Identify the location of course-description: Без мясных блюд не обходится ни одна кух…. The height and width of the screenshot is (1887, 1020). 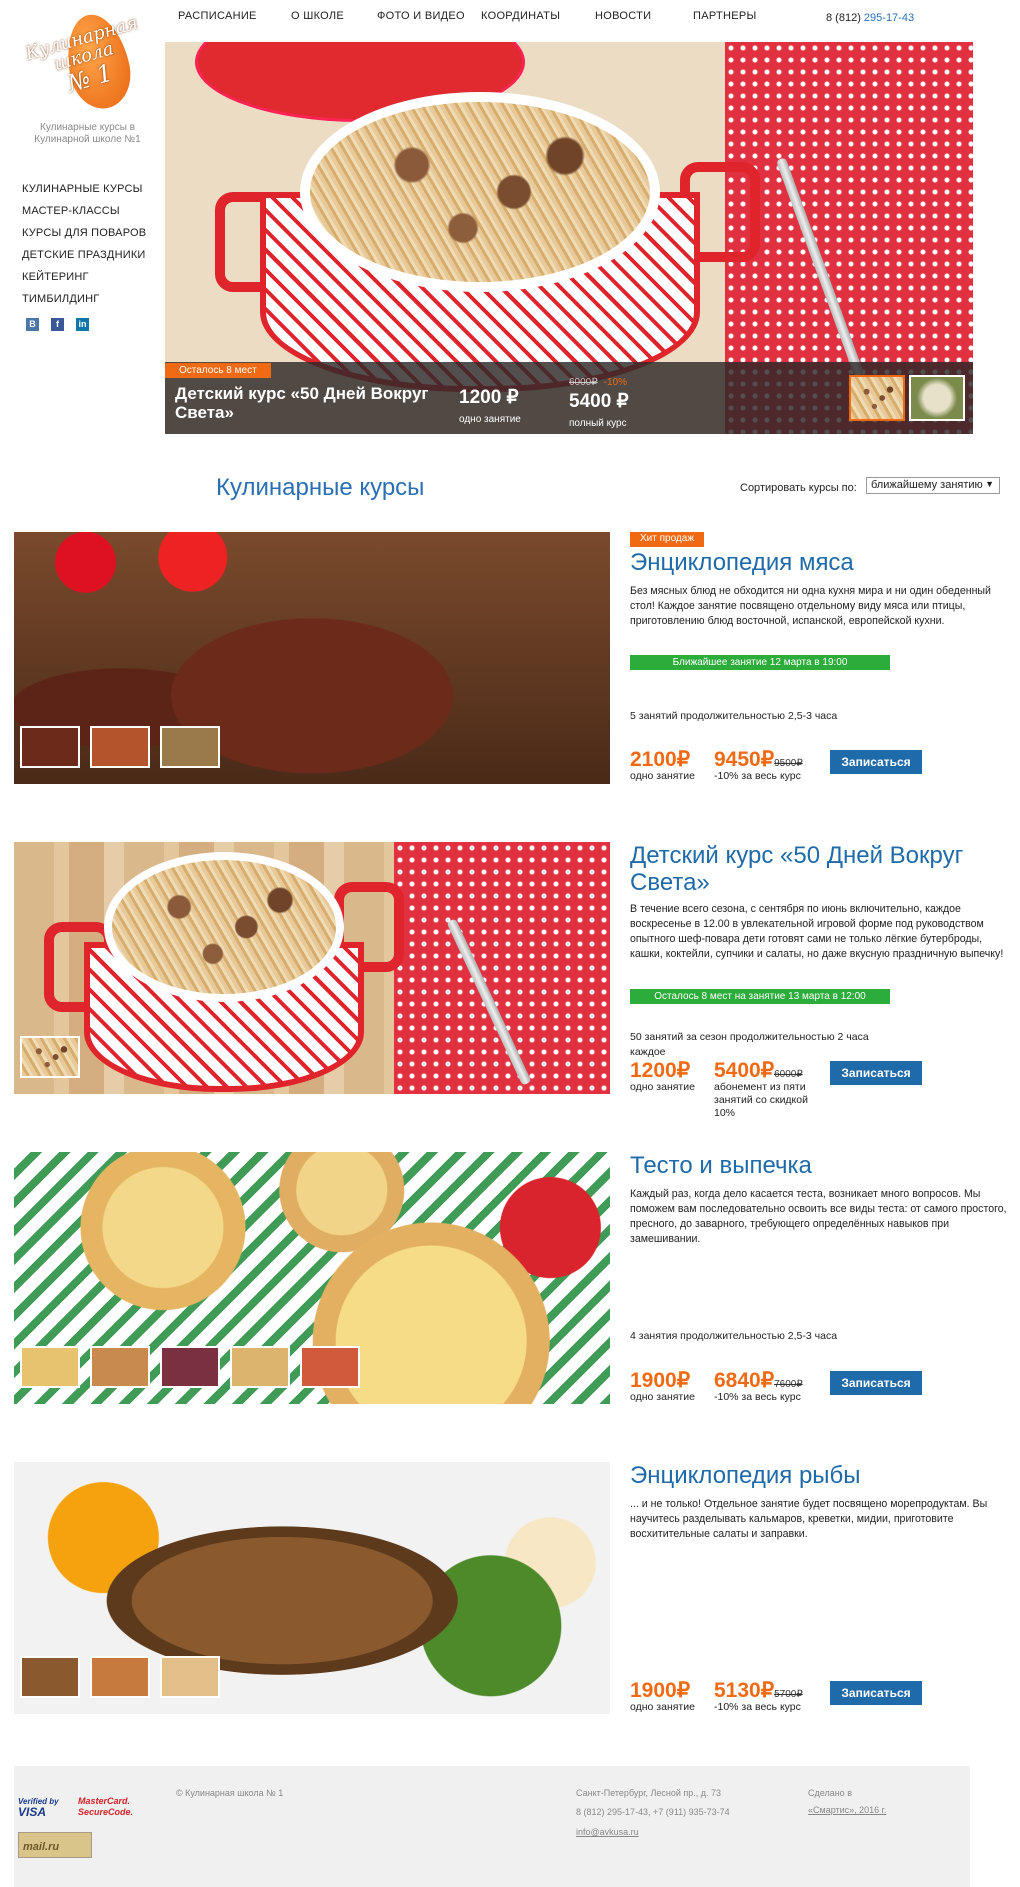
(810, 606).